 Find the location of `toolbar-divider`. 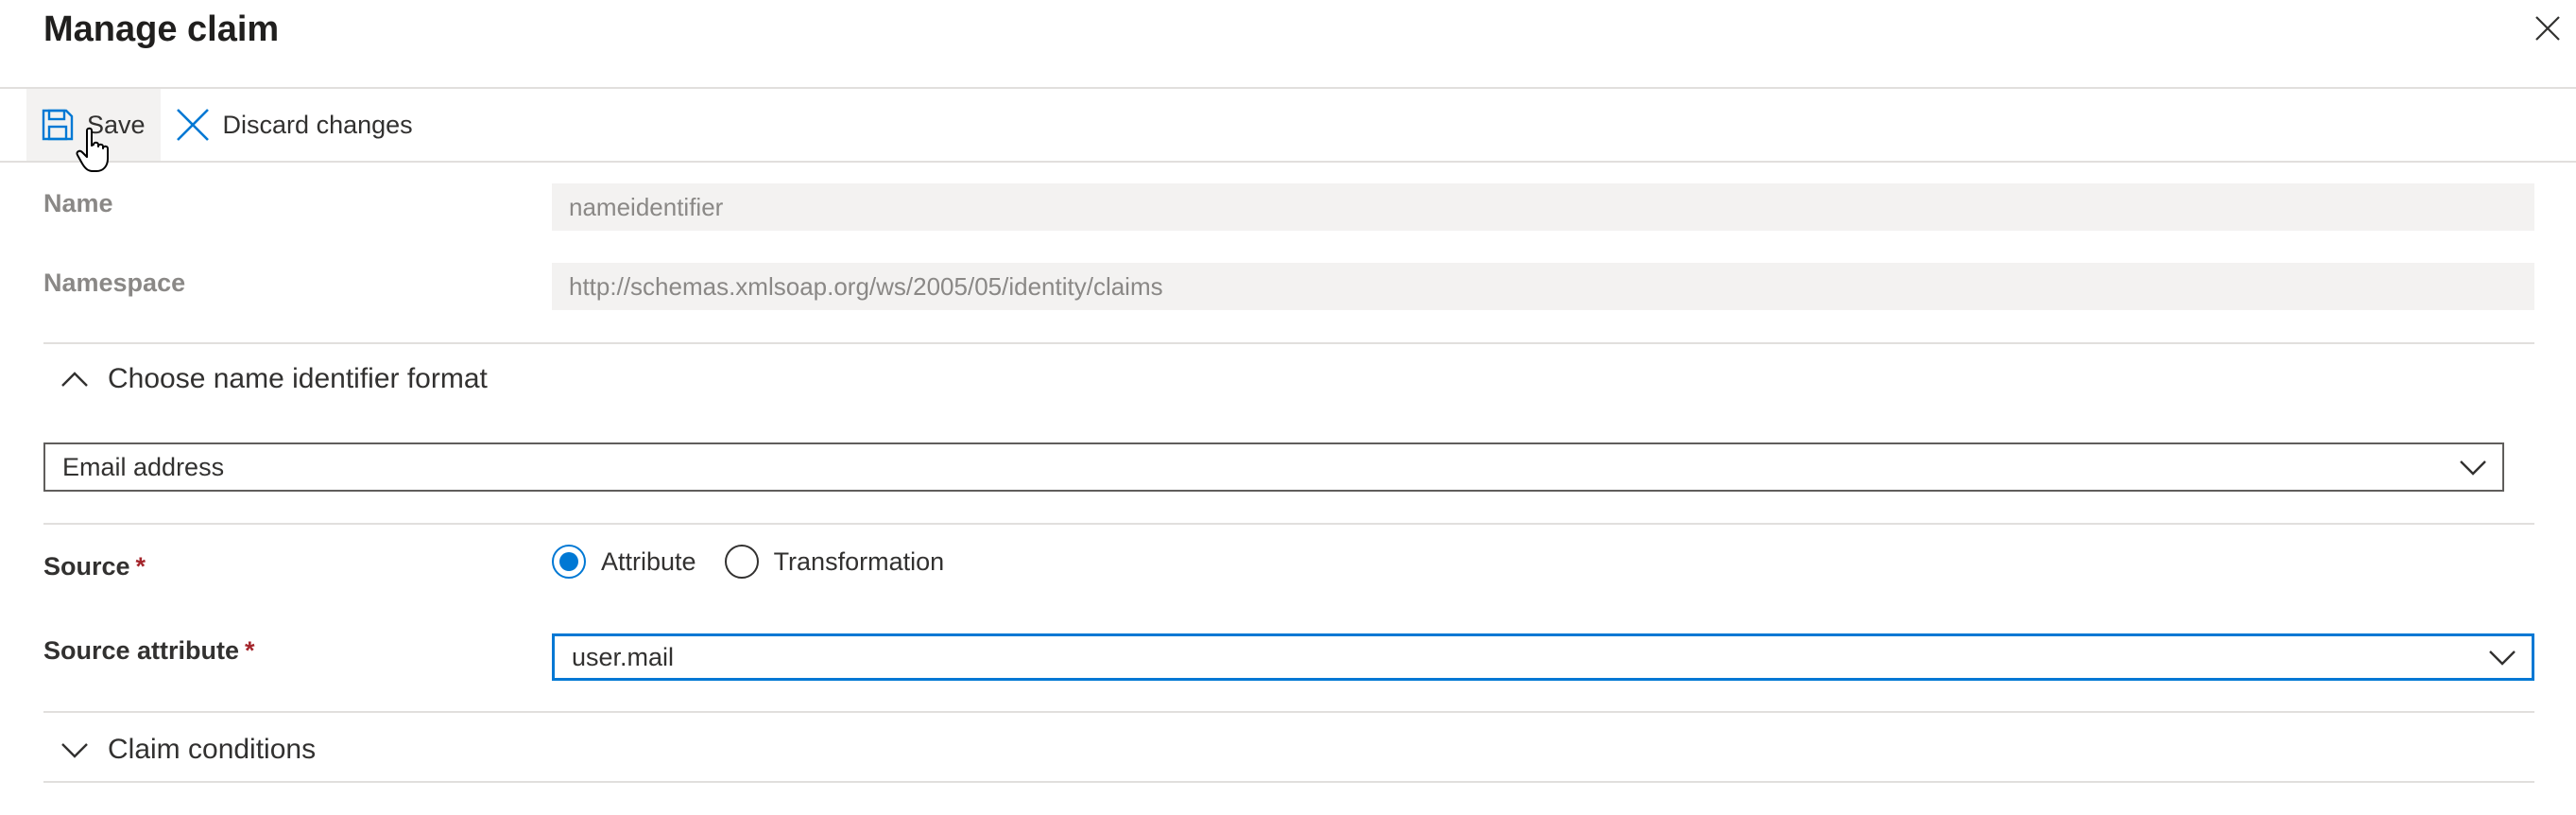

toolbar-divider is located at coordinates (1288, 162).